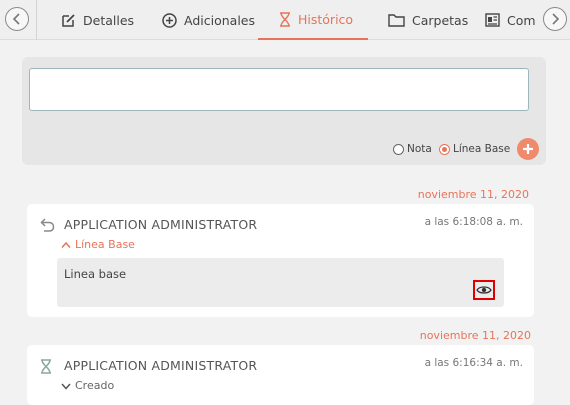 The width and height of the screenshot is (570, 405). I want to click on undo-icon, so click(47, 225).